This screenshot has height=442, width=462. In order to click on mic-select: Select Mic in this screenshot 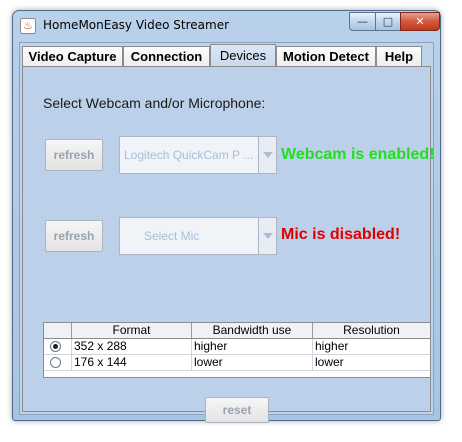, I will do `click(198, 236)`.